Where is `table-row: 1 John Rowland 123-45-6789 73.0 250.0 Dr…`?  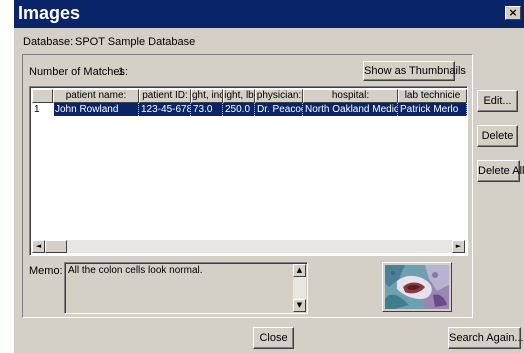 table-row: 1 John Rowland 123-45-6789 73.0 250.0 Dr… is located at coordinates (249, 109).